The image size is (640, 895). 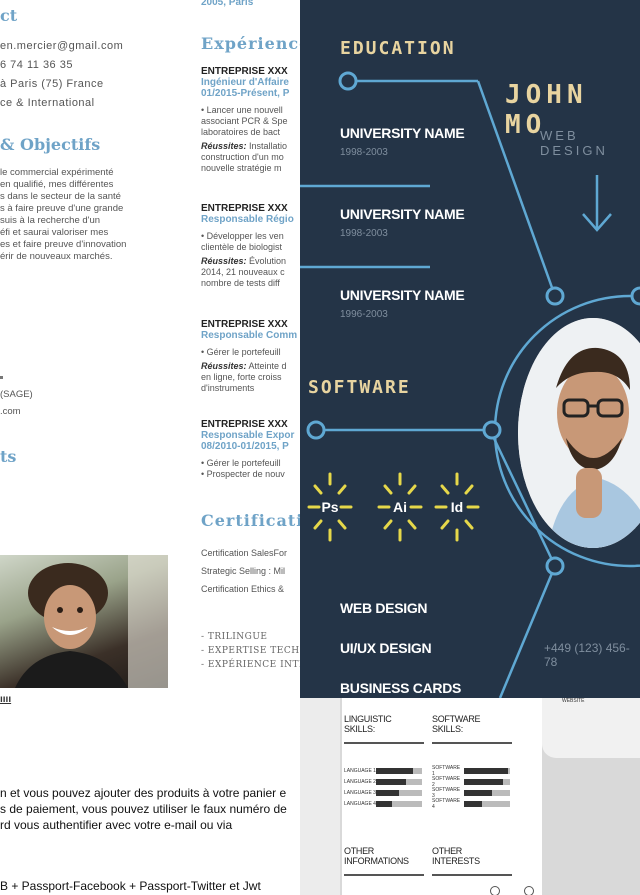 I want to click on interests-heading: ts, so click(x=8, y=456).